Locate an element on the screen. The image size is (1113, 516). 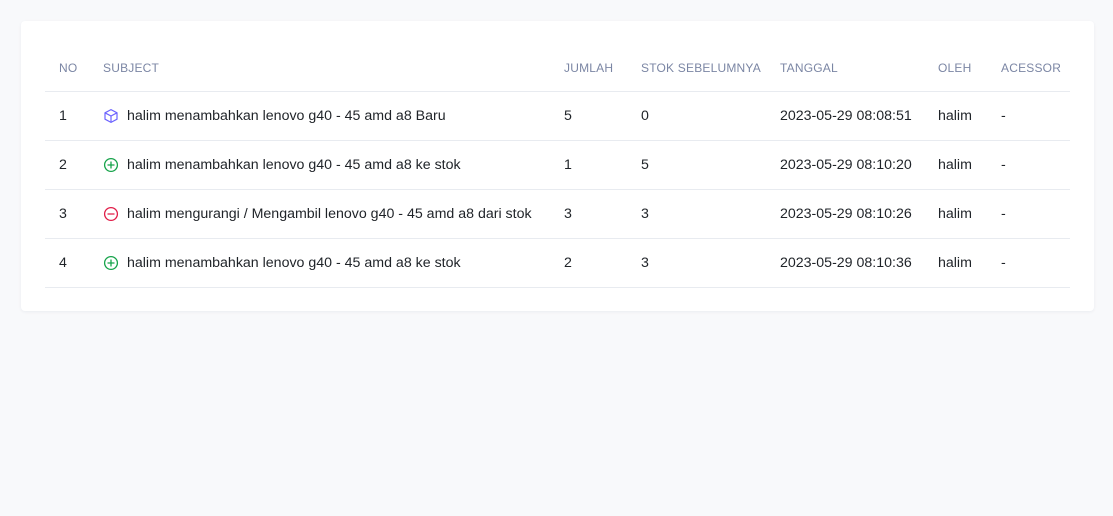
cube-icon is located at coordinates (111, 116).